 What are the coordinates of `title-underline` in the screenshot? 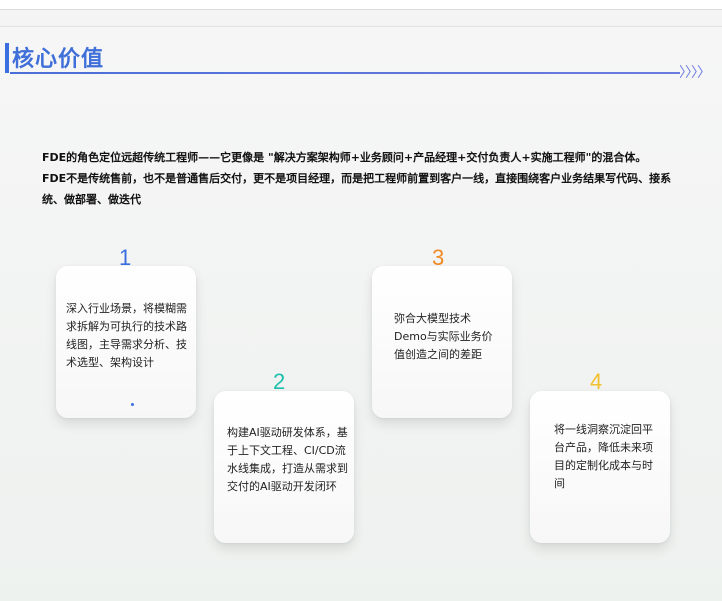 It's located at (345, 73).